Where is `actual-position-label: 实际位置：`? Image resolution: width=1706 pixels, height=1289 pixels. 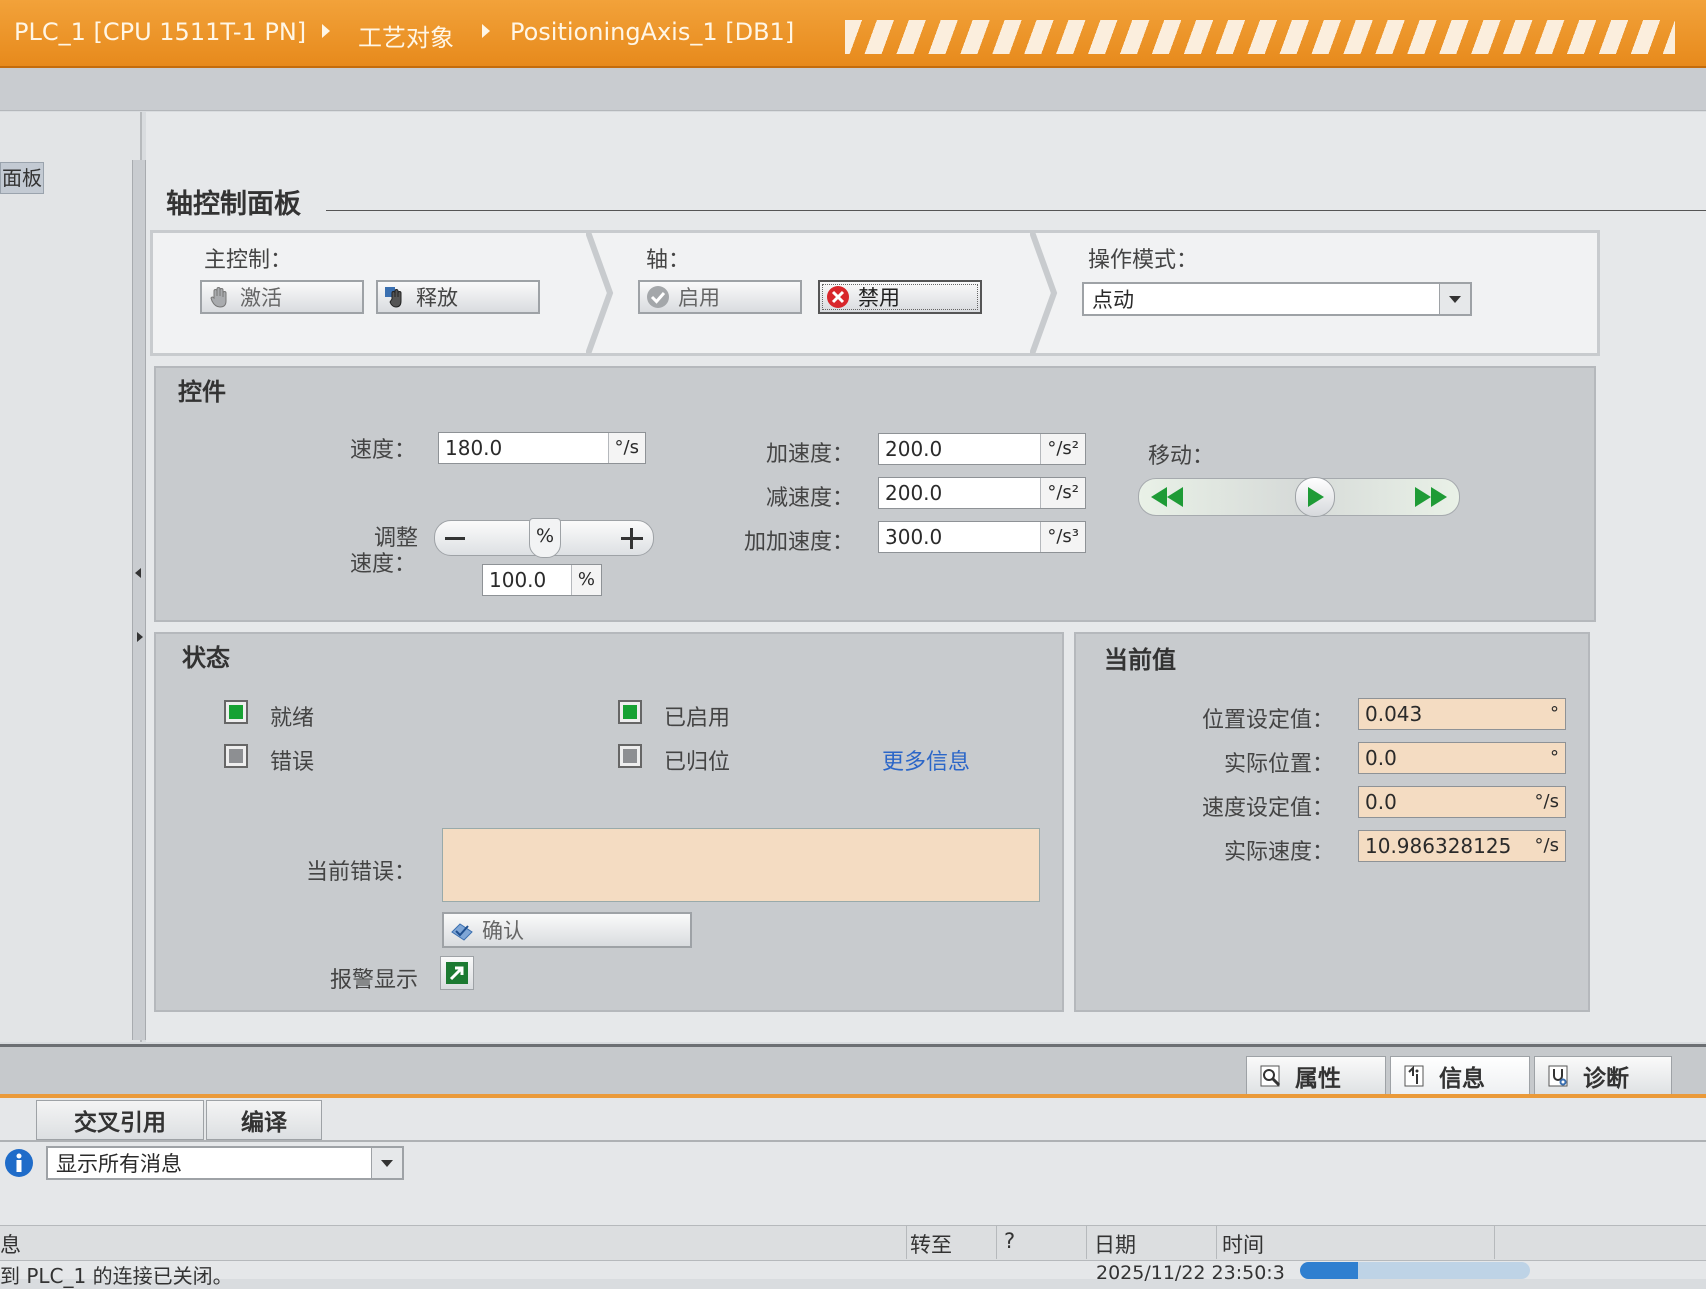 actual-position-label: 实际位置： is located at coordinates (1279, 764).